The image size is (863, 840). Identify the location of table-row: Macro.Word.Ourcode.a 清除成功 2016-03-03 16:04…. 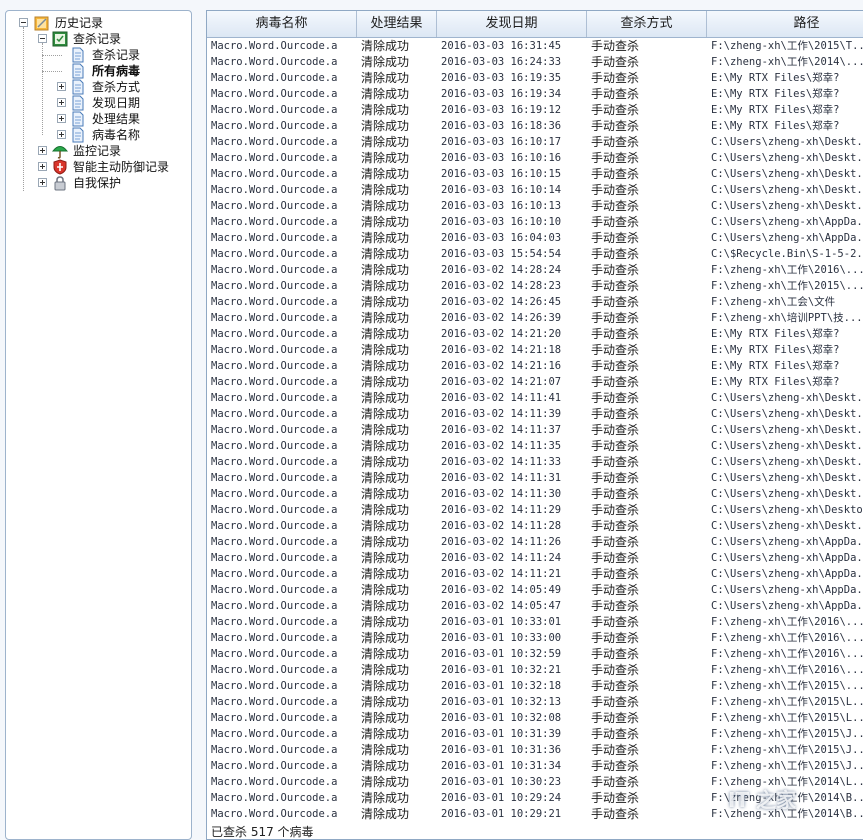
(535, 238).